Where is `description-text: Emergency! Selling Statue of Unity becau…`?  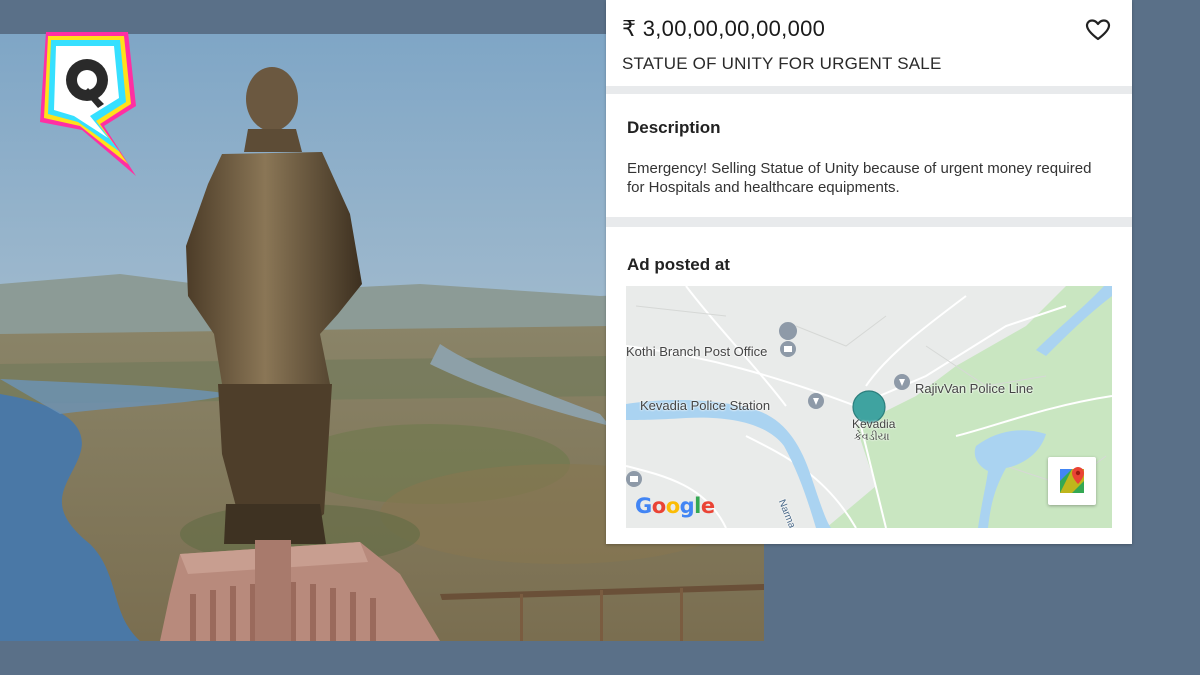
description-text: Emergency! Selling Statue of Unity becau… is located at coordinates (859, 178).